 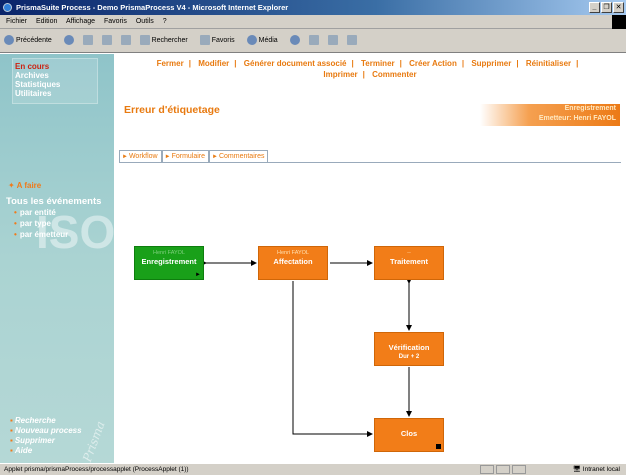 What do you see at coordinates (169, 263) in the screenshot?
I see `node-enregistrement: Henri FAYOL Enregistrement ►` at bounding box center [169, 263].